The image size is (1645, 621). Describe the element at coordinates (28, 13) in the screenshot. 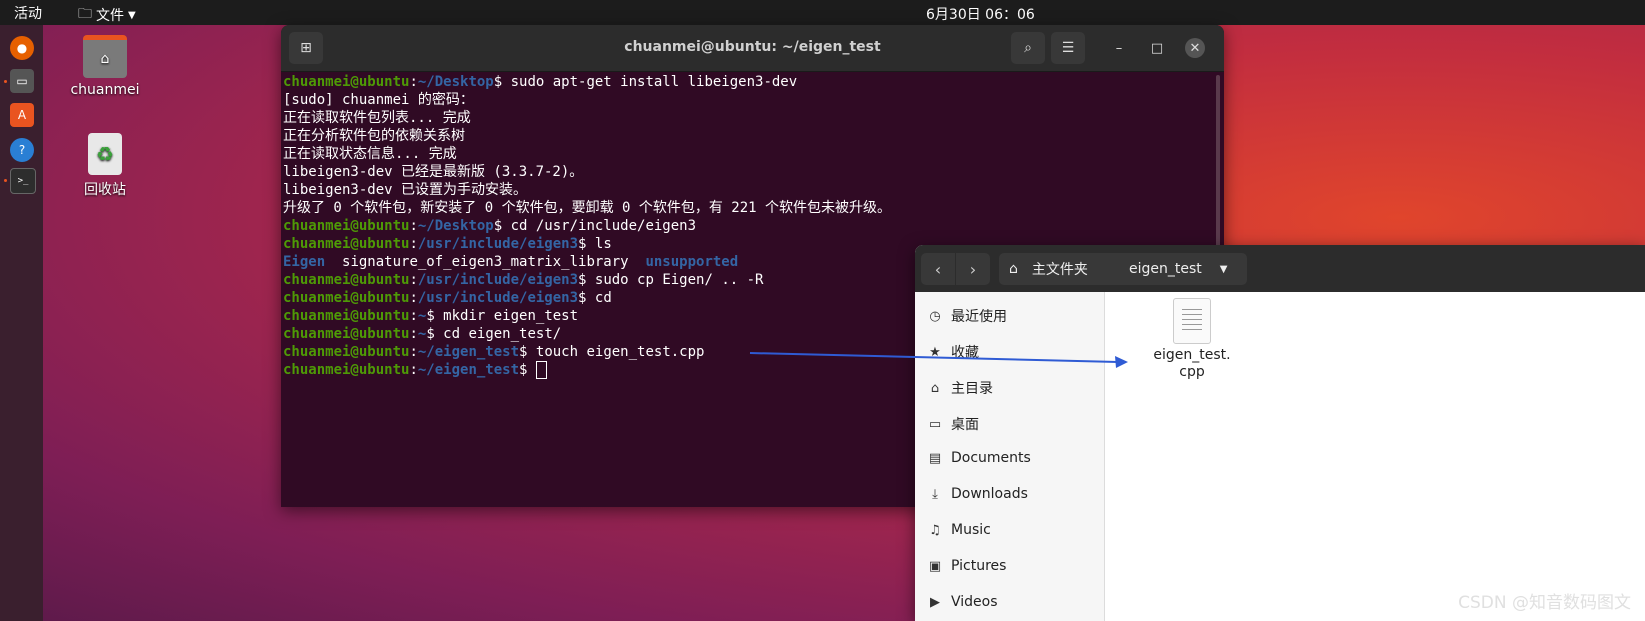

I see `activities-button: 活动` at that location.